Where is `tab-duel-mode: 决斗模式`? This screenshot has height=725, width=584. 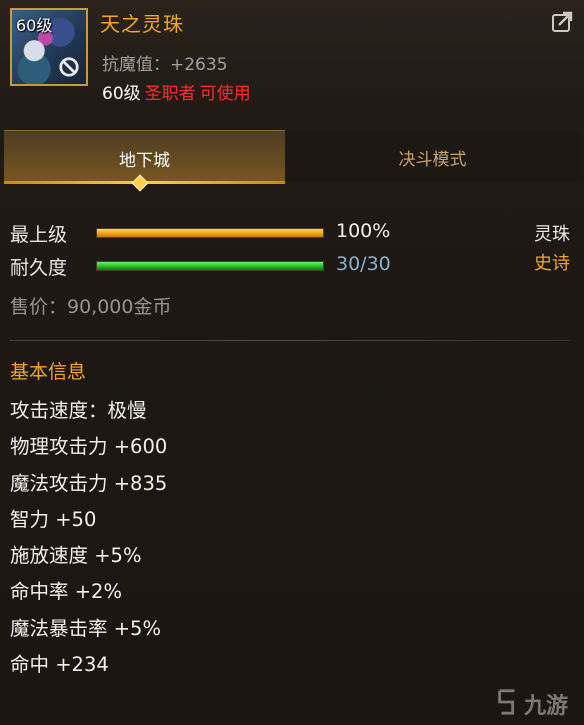
tab-duel-mode: 决斗模式 is located at coordinates (432, 156).